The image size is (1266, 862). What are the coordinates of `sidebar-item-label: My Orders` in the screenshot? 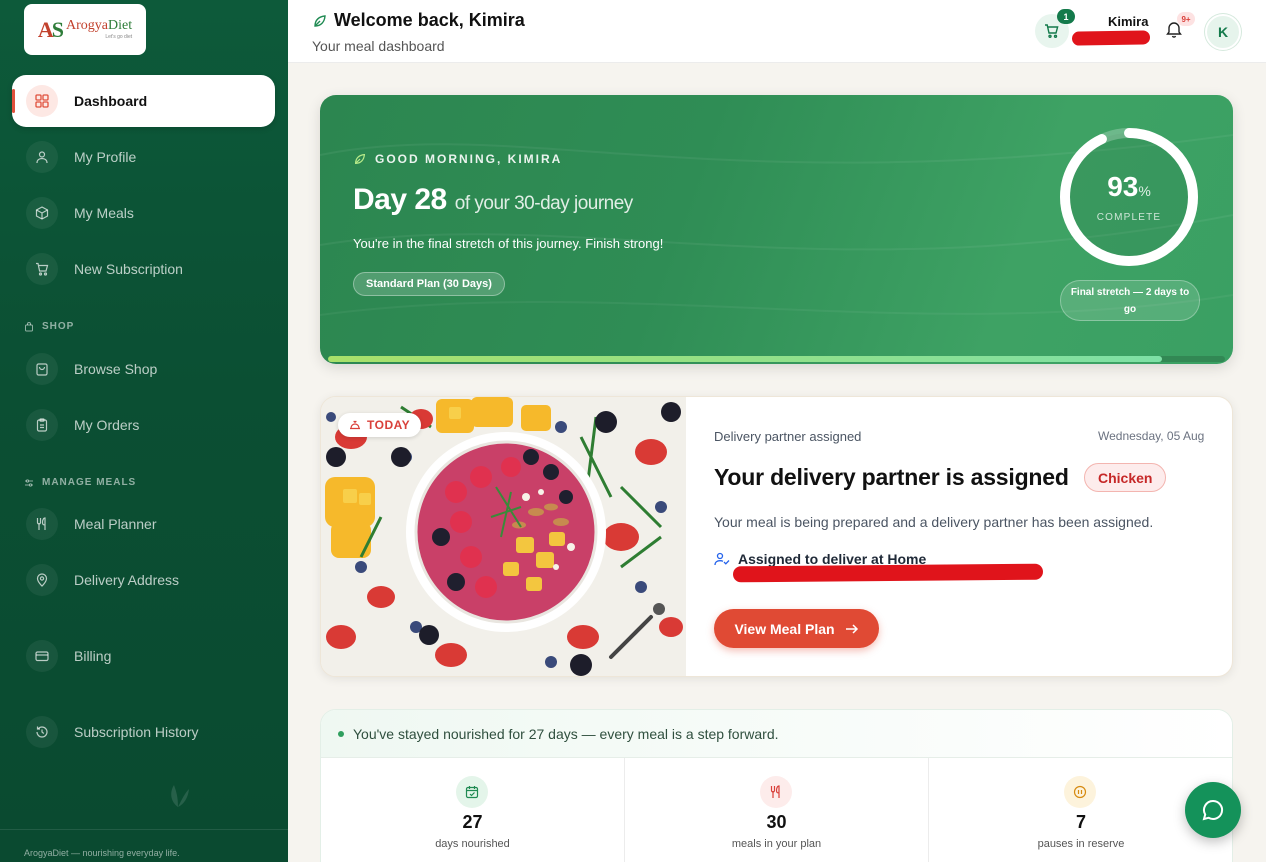 It's located at (107, 425).